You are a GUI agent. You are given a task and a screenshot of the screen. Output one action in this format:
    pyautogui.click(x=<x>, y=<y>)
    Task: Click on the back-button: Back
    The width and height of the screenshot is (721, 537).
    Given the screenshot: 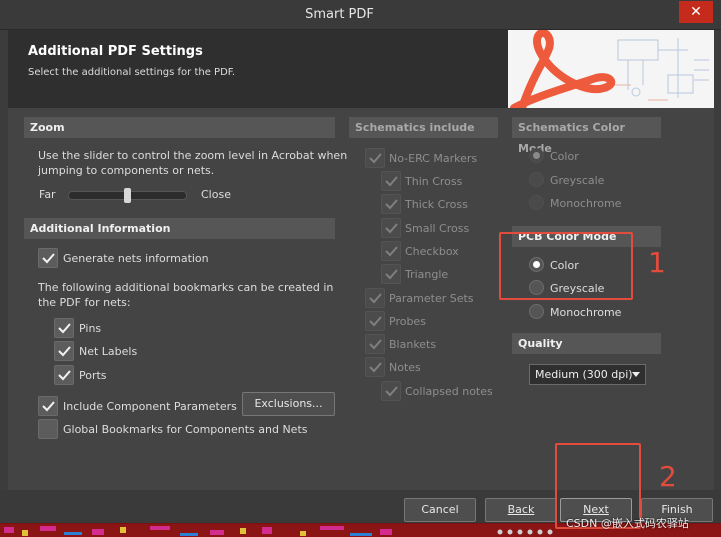 What is the action you would take?
    pyautogui.click(x=521, y=510)
    